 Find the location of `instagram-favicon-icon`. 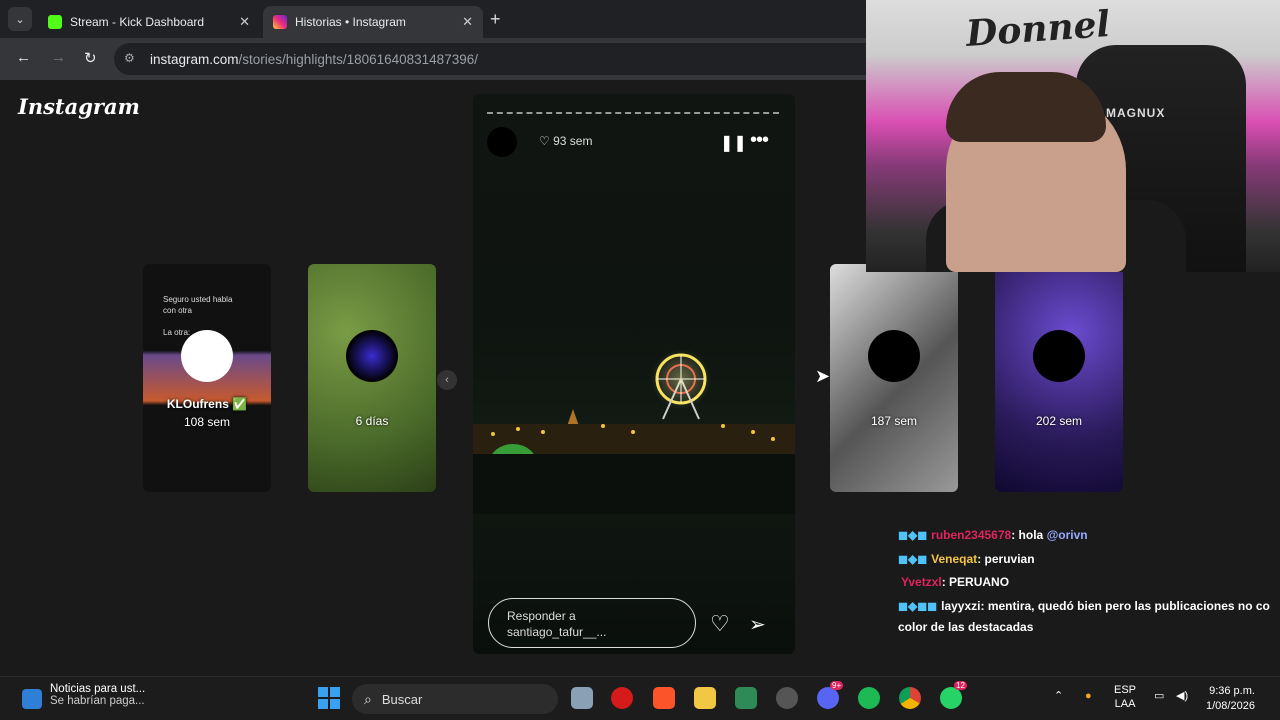

instagram-favicon-icon is located at coordinates (280, 22).